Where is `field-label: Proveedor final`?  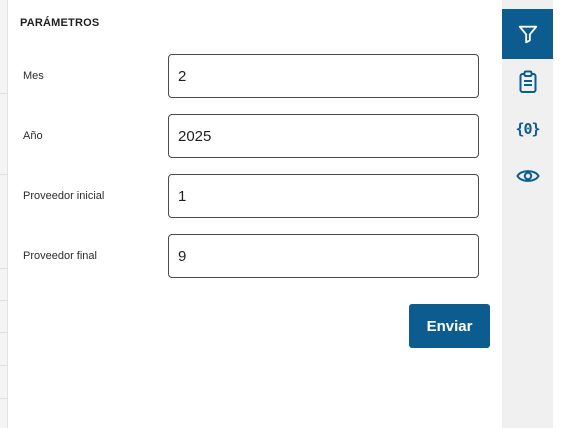 field-label: Proveedor final is located at coordinates (60, 256).